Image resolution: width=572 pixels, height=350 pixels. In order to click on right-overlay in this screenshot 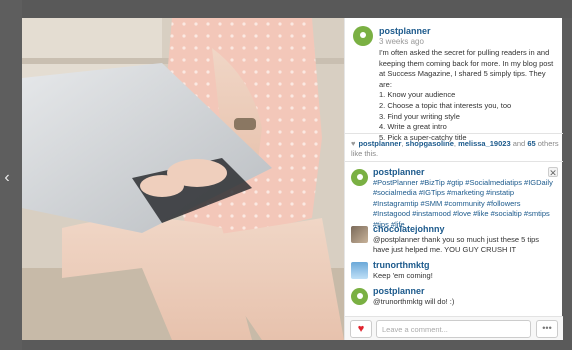, I will do `click(567, 179)`.